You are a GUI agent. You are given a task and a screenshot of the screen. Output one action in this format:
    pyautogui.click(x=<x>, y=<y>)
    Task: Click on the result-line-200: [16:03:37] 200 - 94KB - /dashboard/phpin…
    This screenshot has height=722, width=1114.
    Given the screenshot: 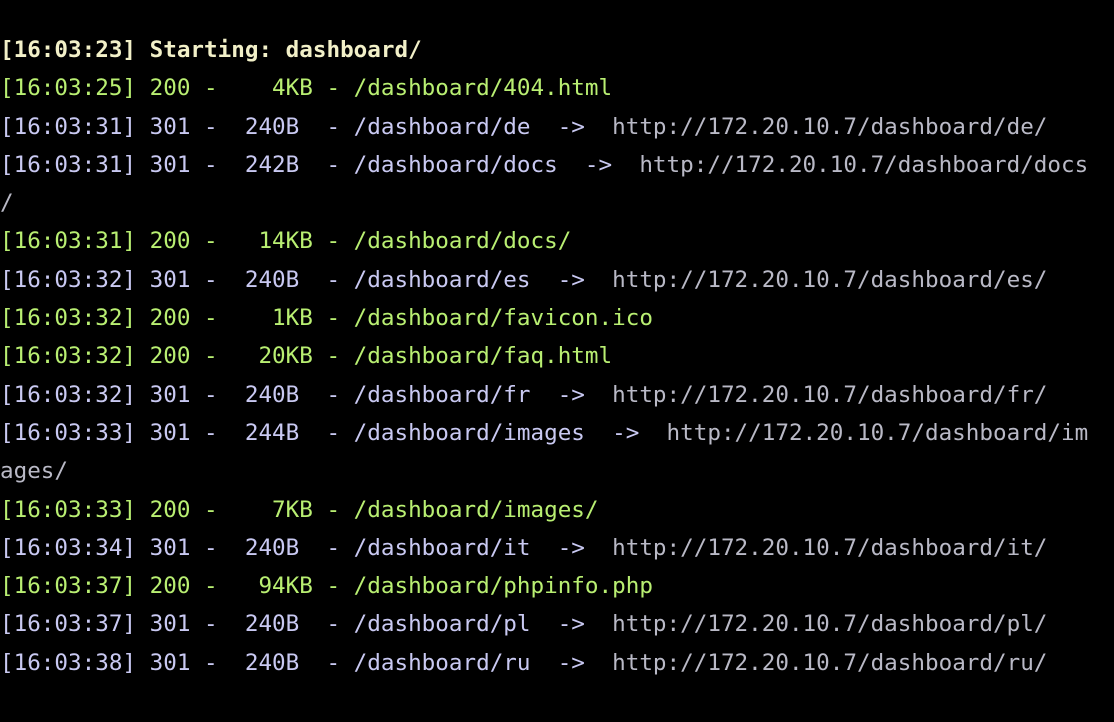 What is the action you would take?
    pyautogui.click(x=326, y=586)
    